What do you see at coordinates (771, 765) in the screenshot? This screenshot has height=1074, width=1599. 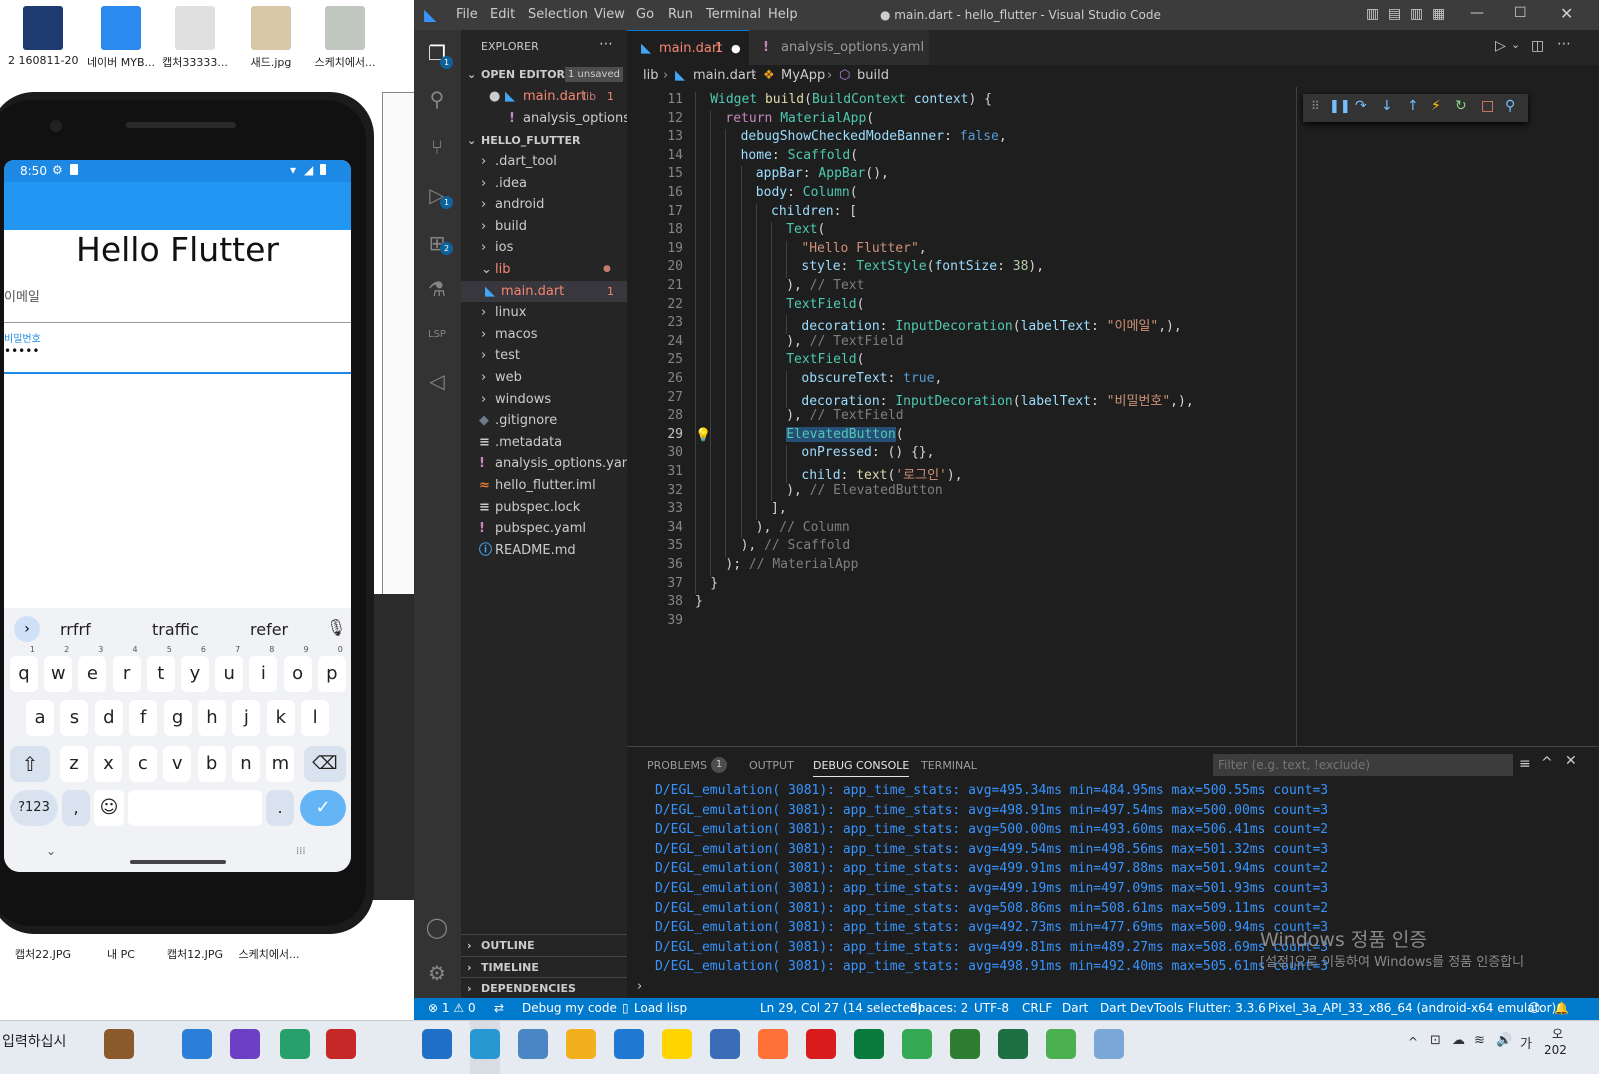 I see `tab-output: OUTPUT` at bounding box center [771, 765].